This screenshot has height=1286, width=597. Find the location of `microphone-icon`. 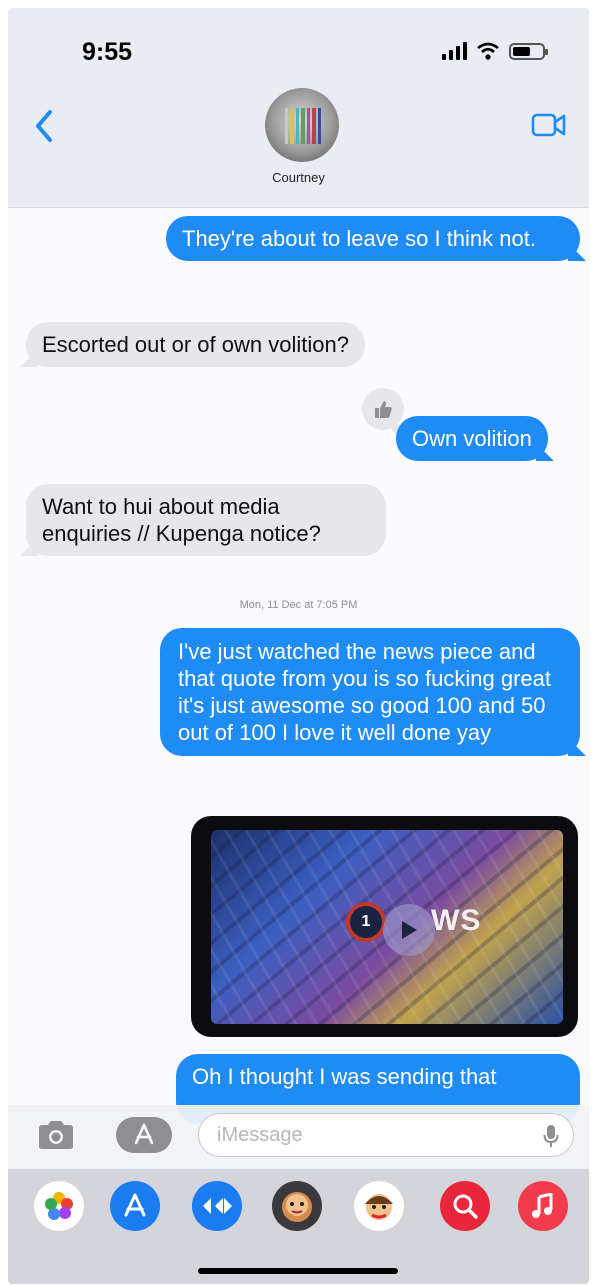

microphone-icon is located at coordinates (551, 1136).